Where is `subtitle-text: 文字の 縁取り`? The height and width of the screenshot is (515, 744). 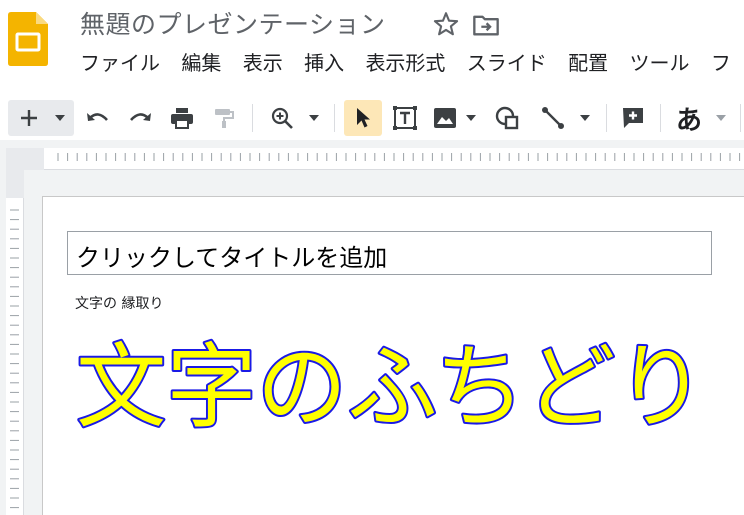 subtitle-text: 文字の 縁取り is located at coordinates (119, 303).